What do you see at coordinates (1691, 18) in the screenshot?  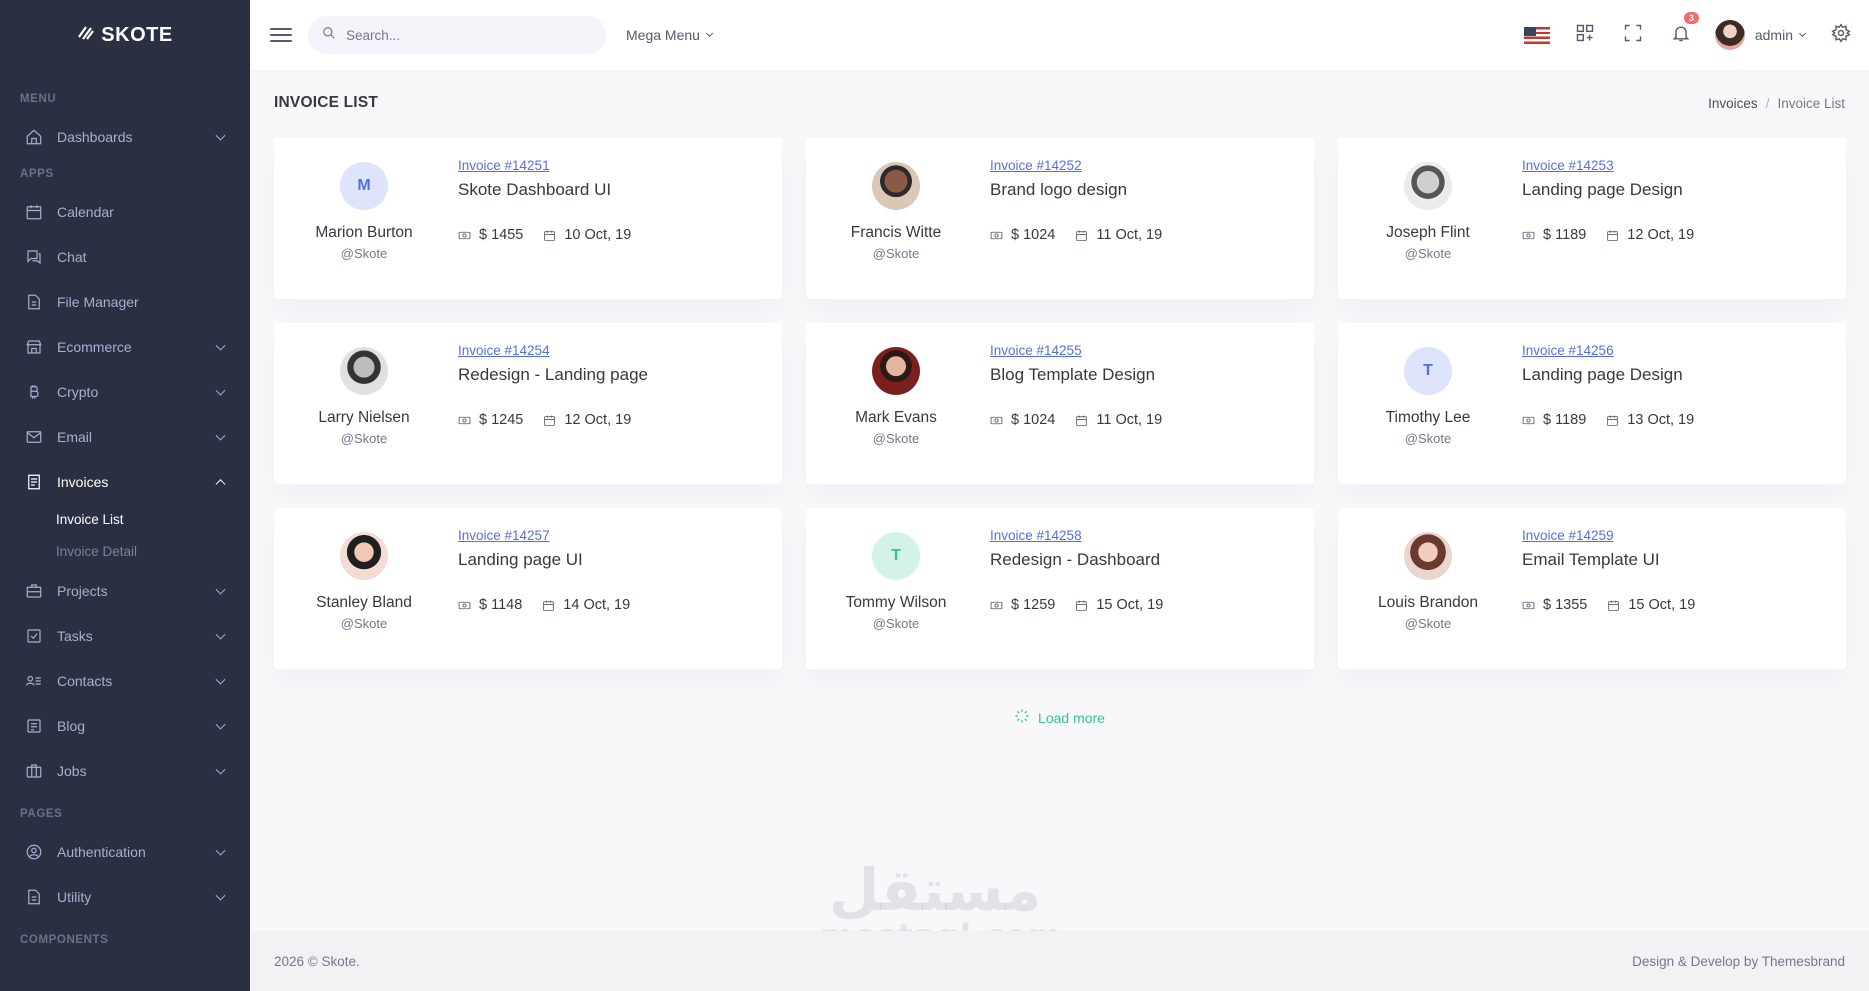 I see `notification-badge: 3` at bounding box center [1691, 18].